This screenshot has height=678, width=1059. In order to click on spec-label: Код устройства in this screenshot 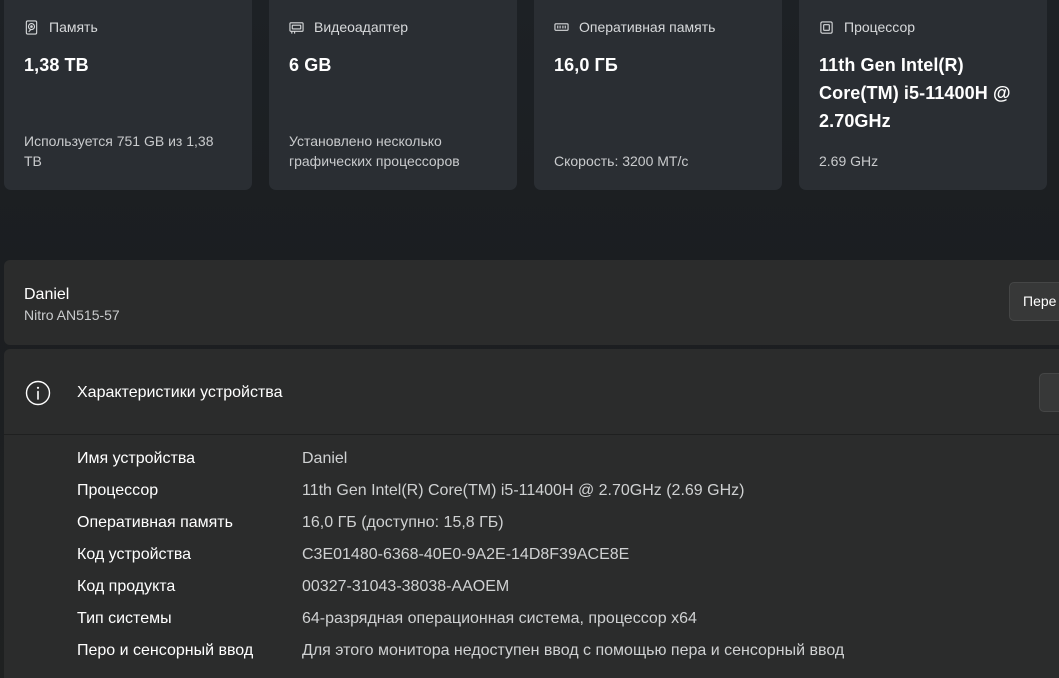, I will do `click(134, 554)`.